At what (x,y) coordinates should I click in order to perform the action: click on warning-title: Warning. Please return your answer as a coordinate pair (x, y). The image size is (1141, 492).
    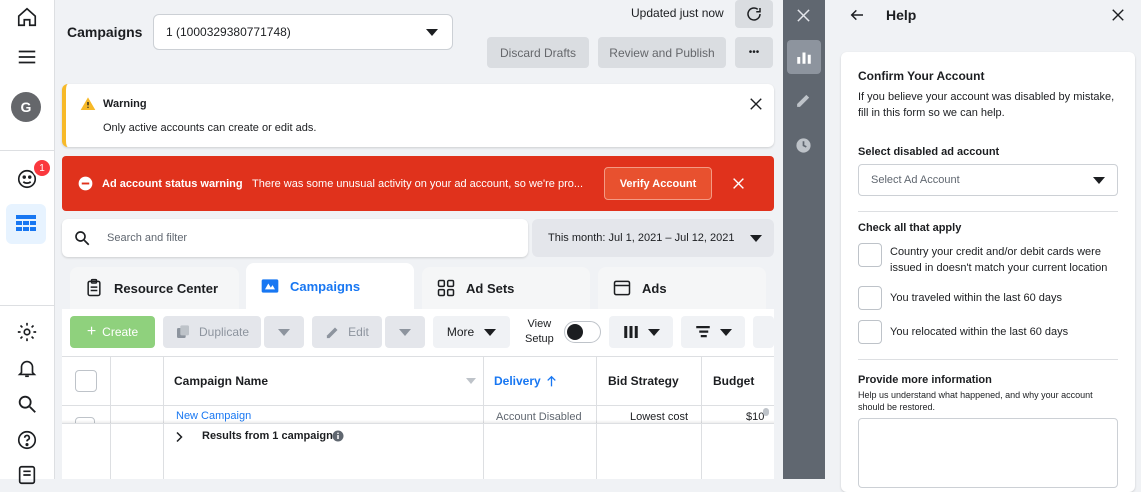
    Looking at the image, I should click on (125, 104).